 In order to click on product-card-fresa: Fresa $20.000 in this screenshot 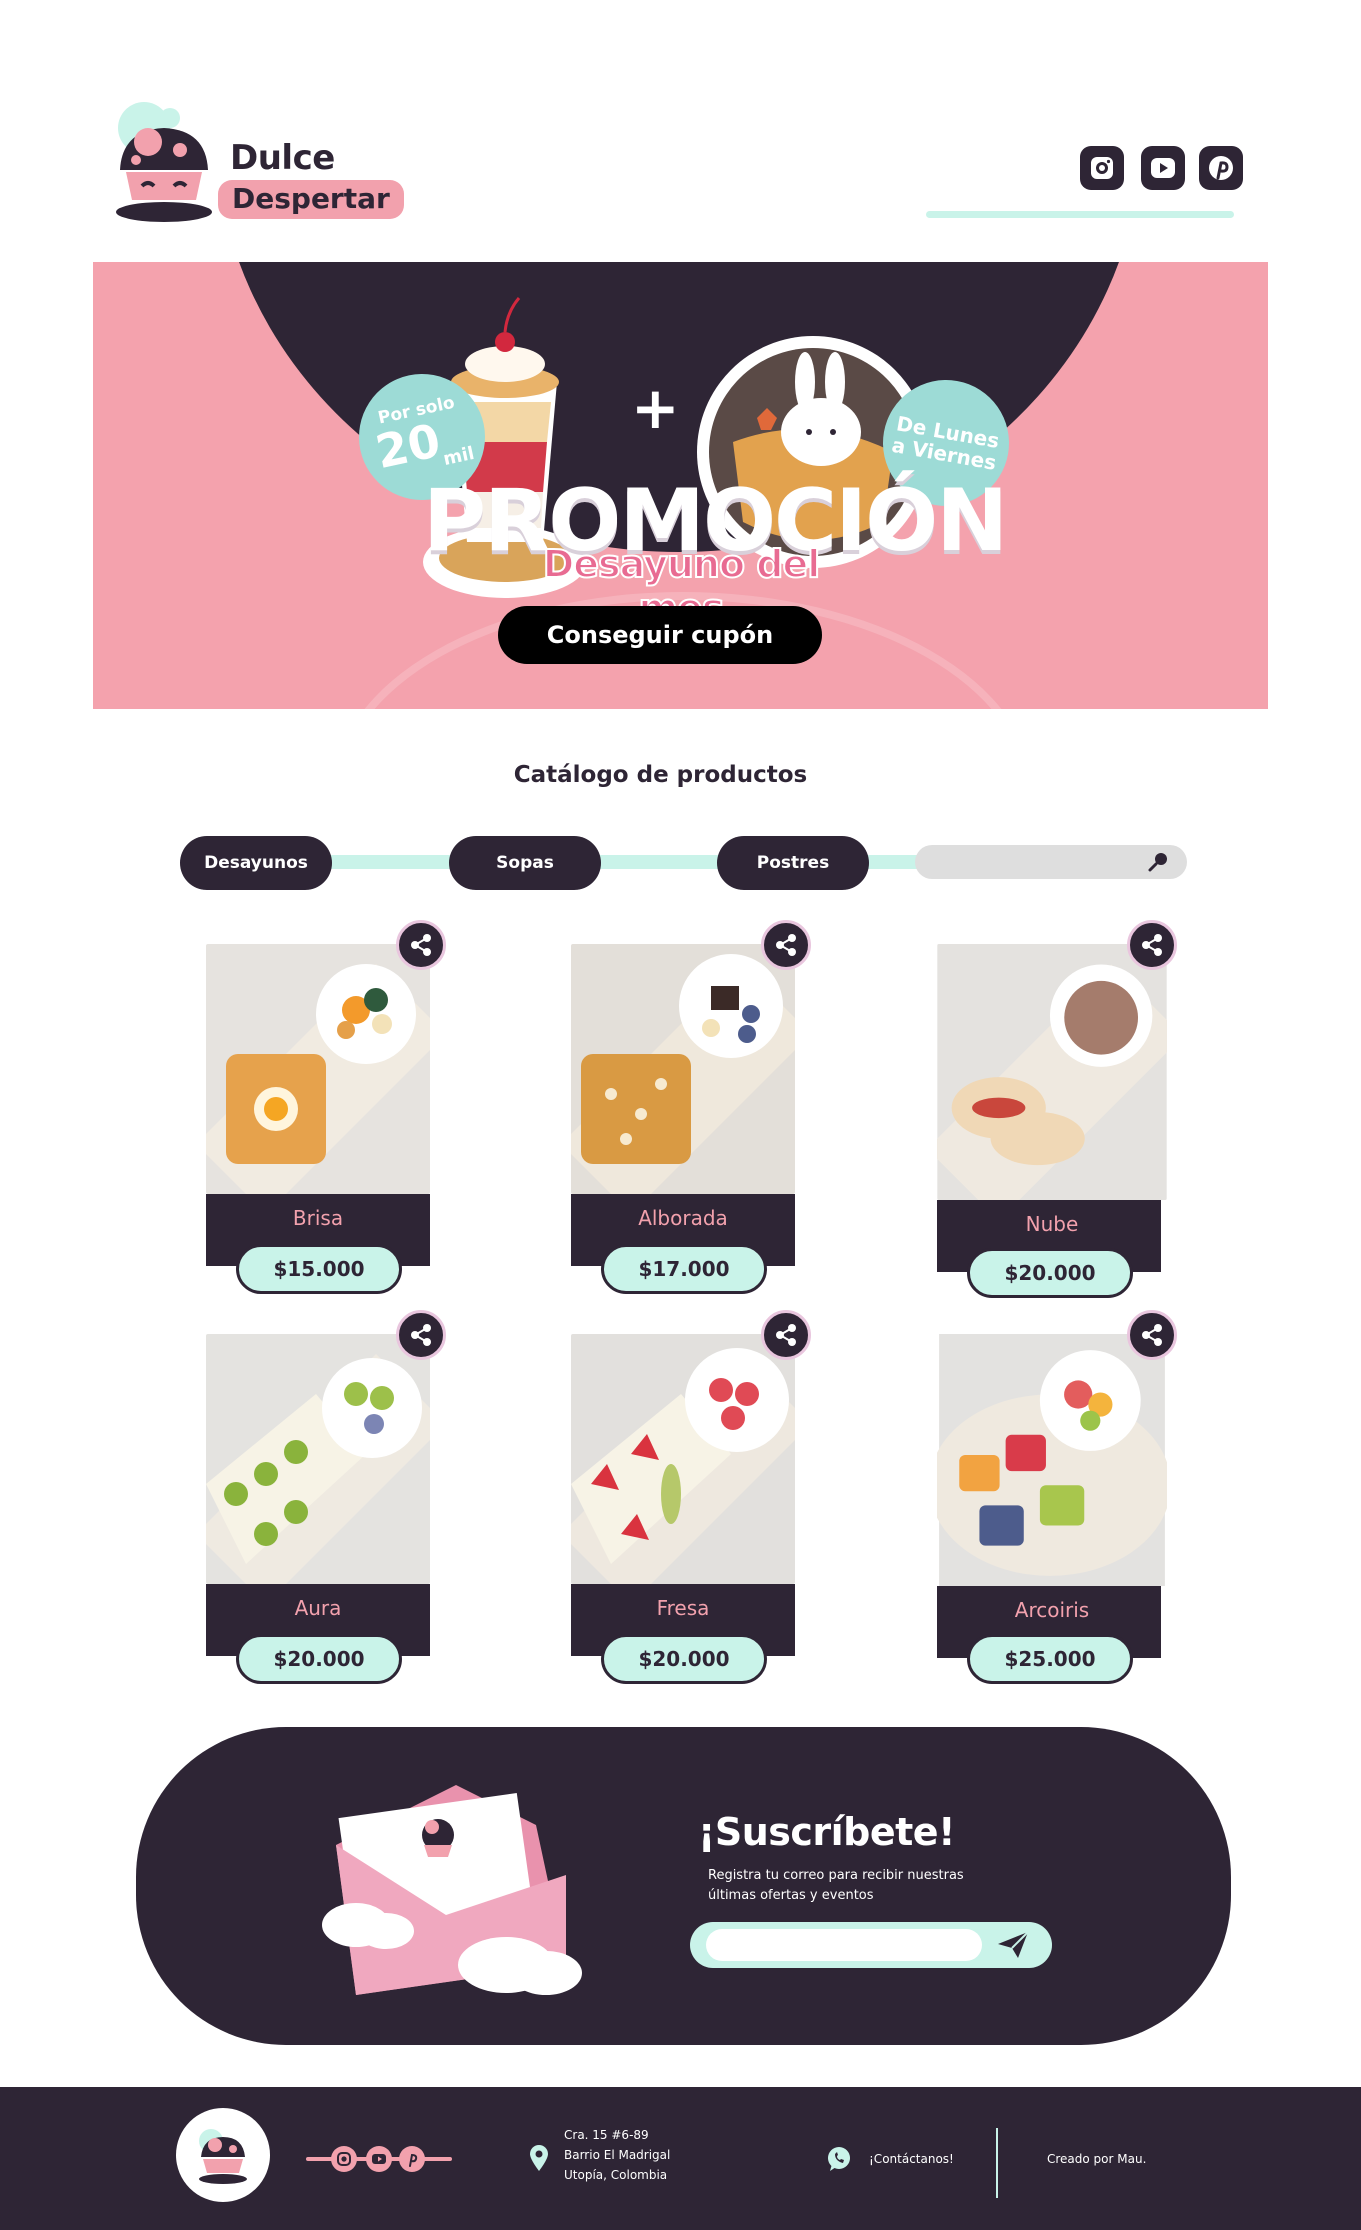, I will do `click(691, 1497)`.